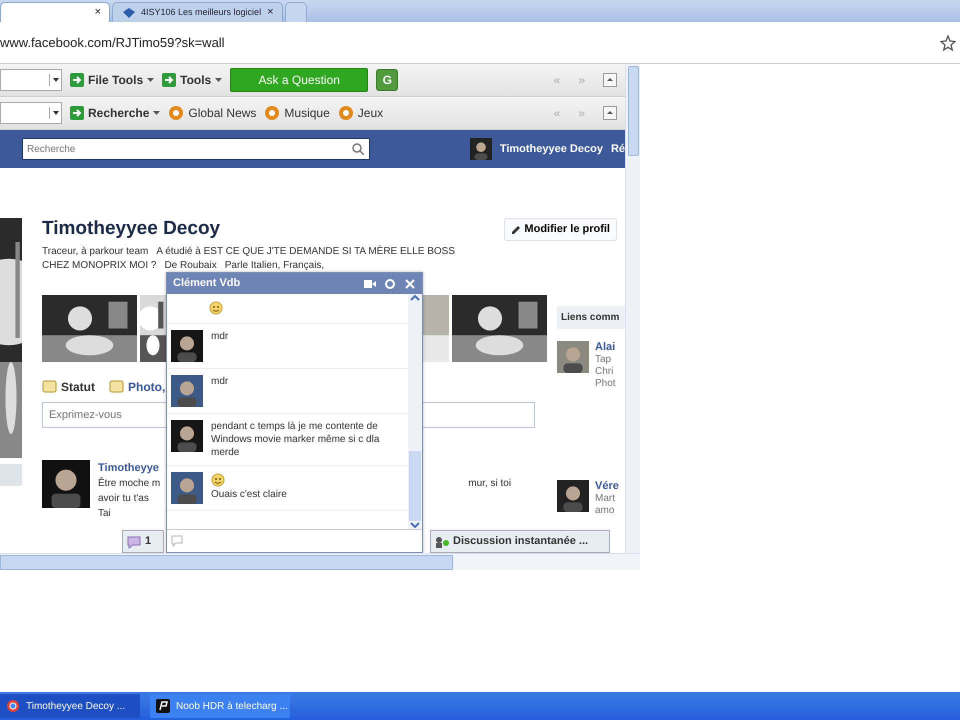 The width and height of the screenshot is (960, 720). Describe the element at coordinates (306, 251) in the screenshot. I see `profile-info: A étudié à EST CE QUE J'TE DEMANDE SI TA MÈRE ELLE BOSS` at that location.